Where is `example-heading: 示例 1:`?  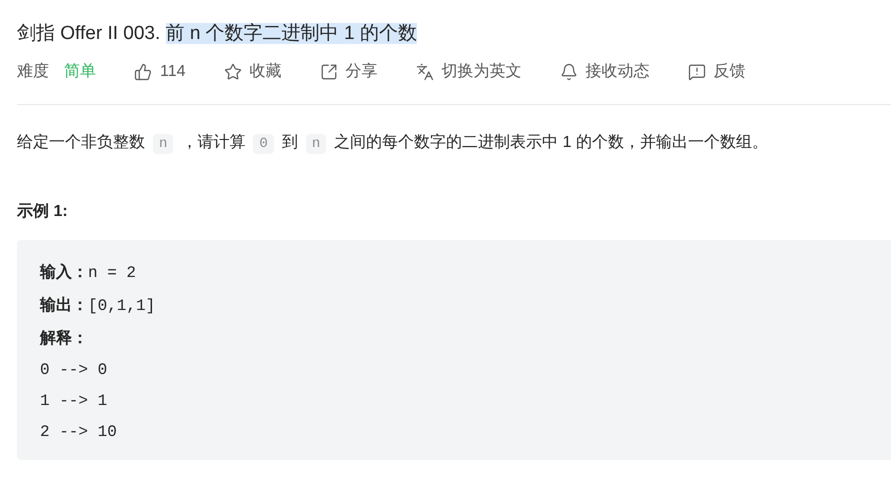
example-heading: 示例 1: is located at coordinates (43, 212).